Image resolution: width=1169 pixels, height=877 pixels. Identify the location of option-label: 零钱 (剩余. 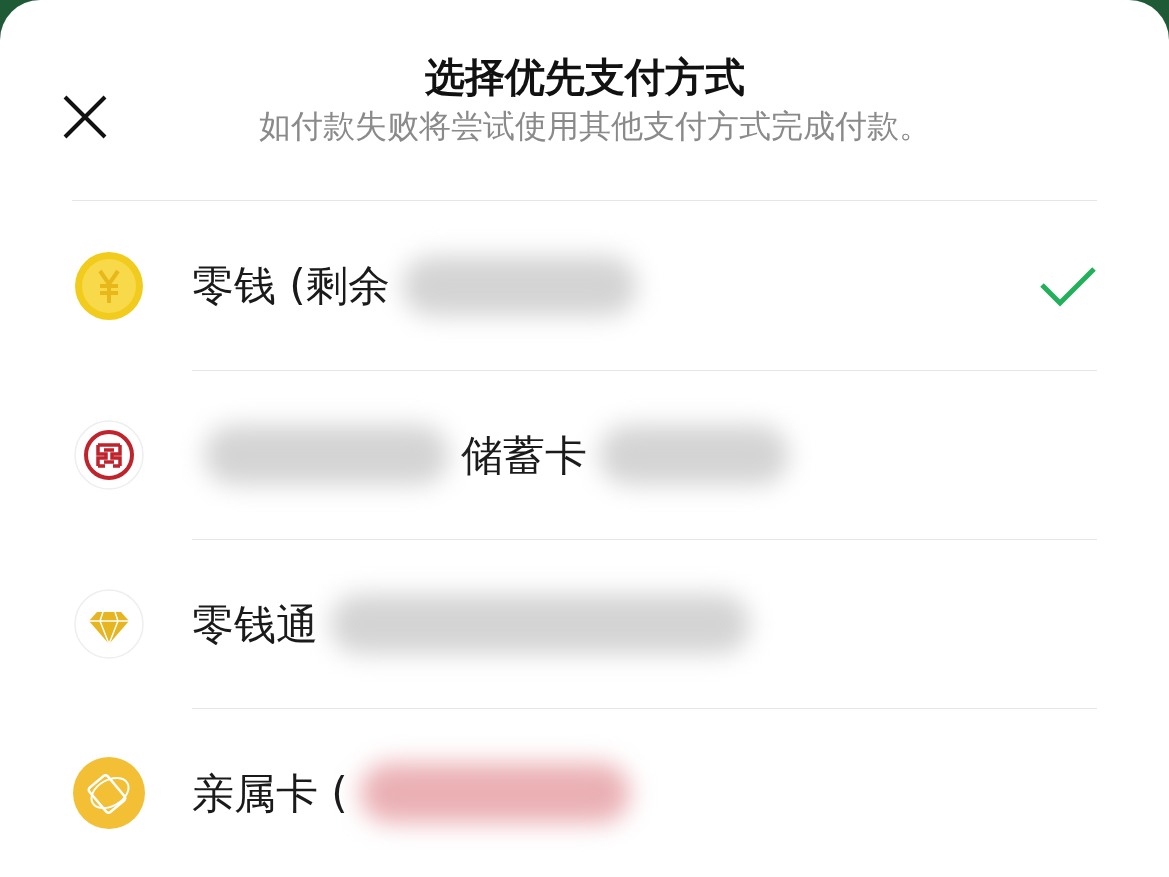
(291, 286).